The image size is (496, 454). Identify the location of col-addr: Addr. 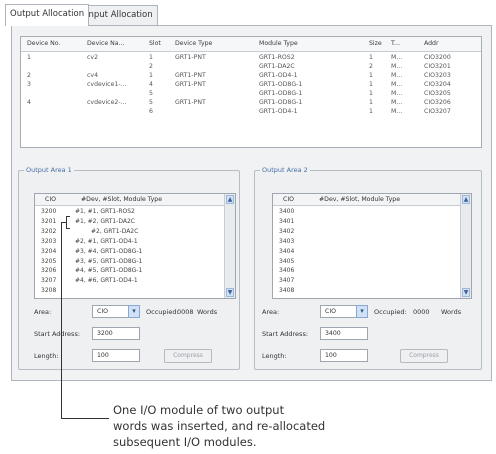
(431, 43).